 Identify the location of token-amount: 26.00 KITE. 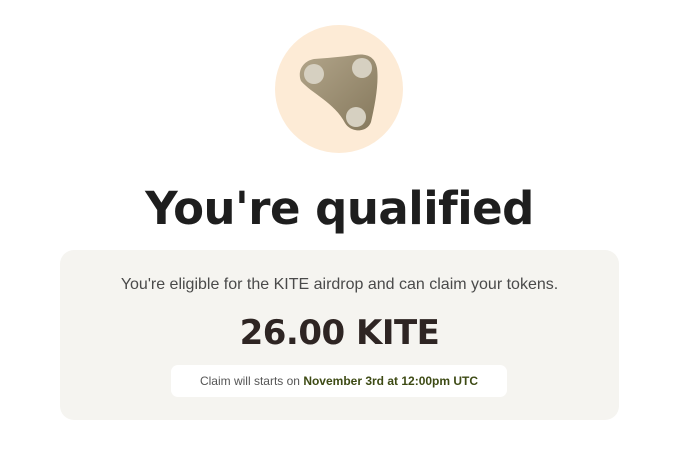
(339, 333).